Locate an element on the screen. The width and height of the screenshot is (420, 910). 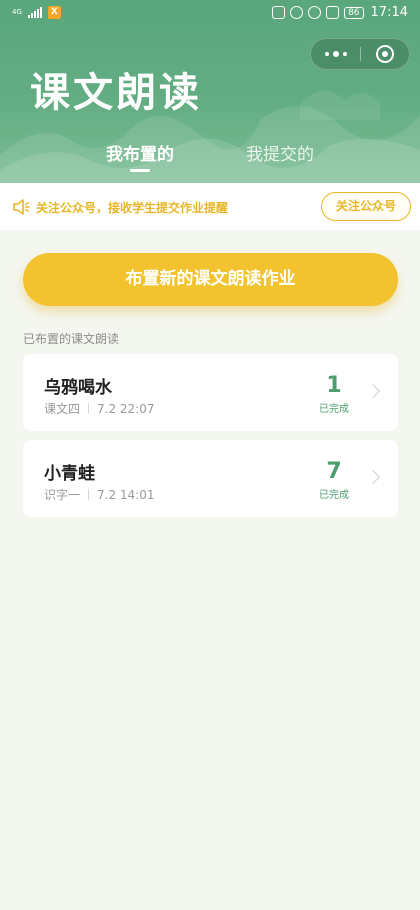
item-time: 7.2 22:07 is located at coordinates (126, 408).